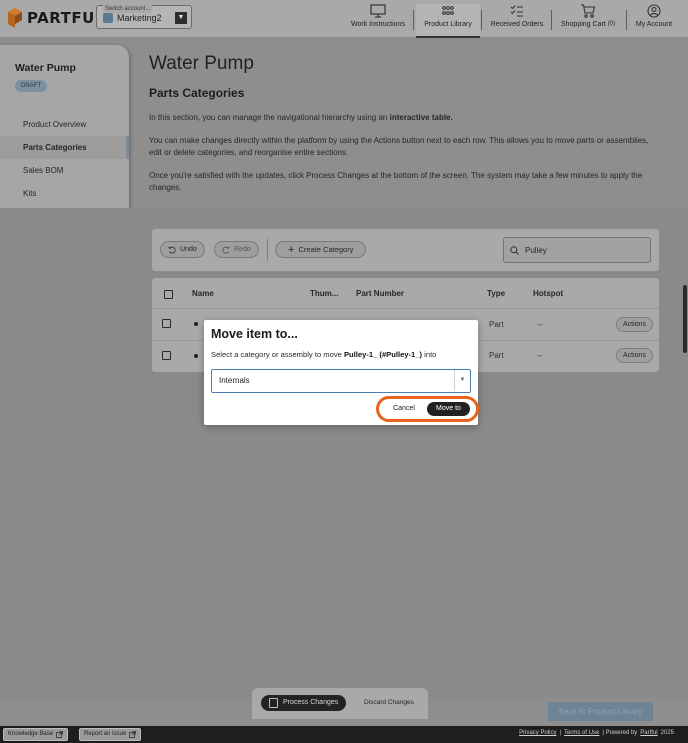 The height and width of the screenshot is (743, 688). What do you see at coordinates (277, 354) in the screenshot?
I see `dialog-desc-text: Select a category or assembly to move` at bounding box center [277, 354].